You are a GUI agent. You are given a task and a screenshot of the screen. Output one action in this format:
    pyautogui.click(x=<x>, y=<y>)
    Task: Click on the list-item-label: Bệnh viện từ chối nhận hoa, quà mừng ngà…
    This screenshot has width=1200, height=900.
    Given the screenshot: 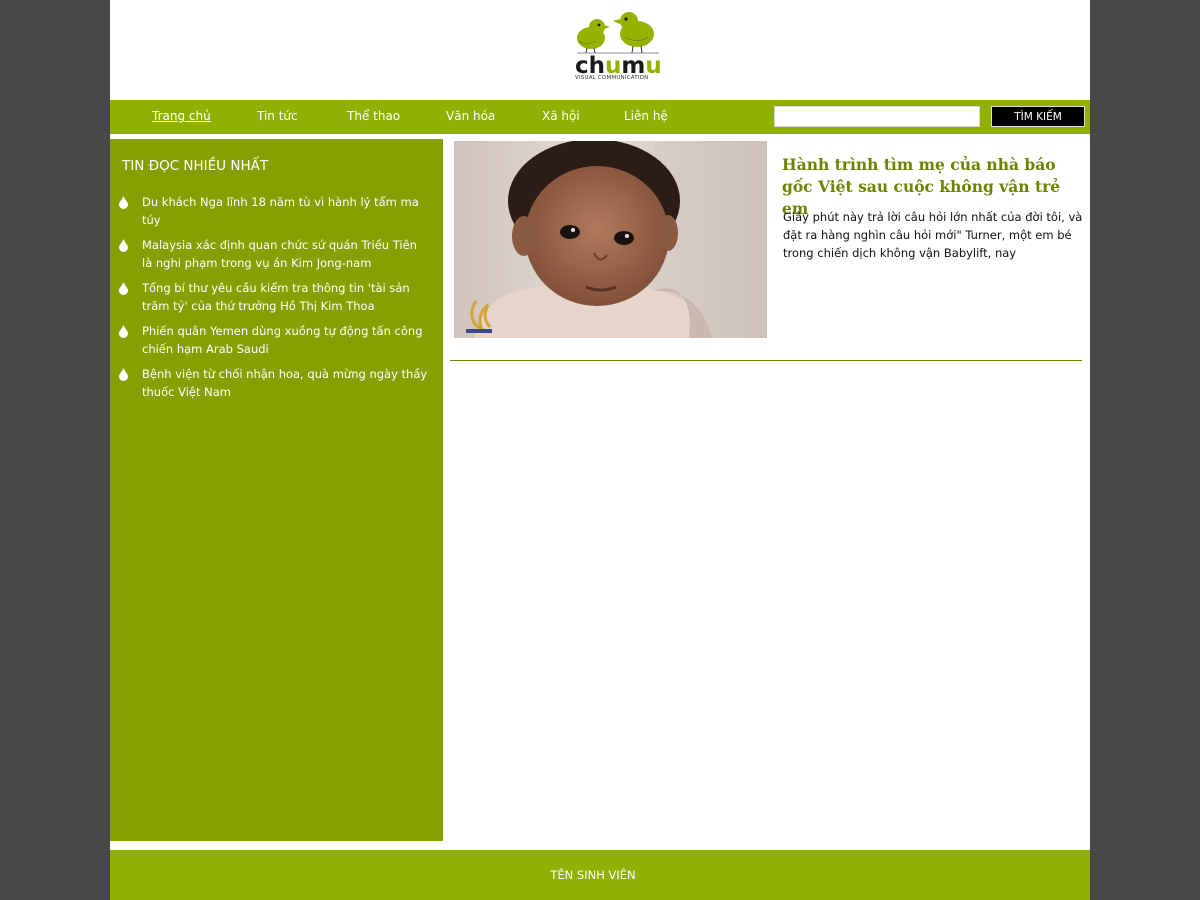 What is the action you would take?
    pyautogui.click(x=285, y=383)
    